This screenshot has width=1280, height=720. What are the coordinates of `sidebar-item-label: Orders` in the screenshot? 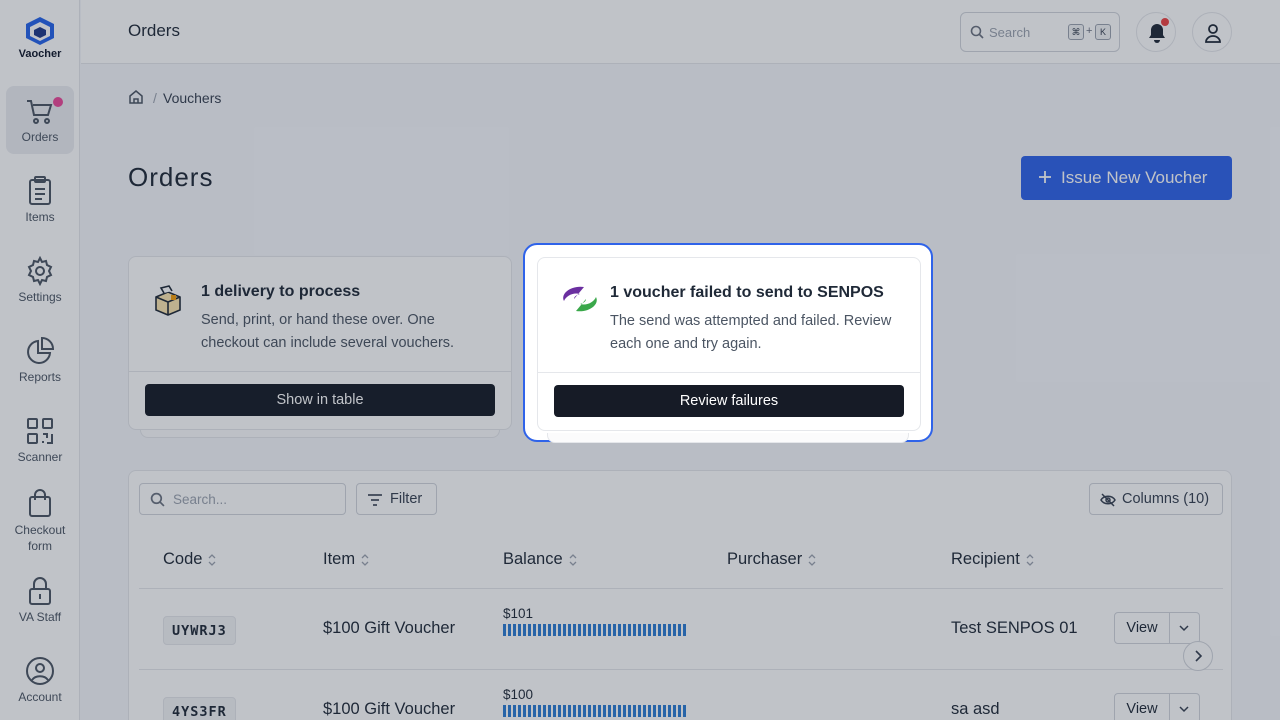 It's located at (40, 137).